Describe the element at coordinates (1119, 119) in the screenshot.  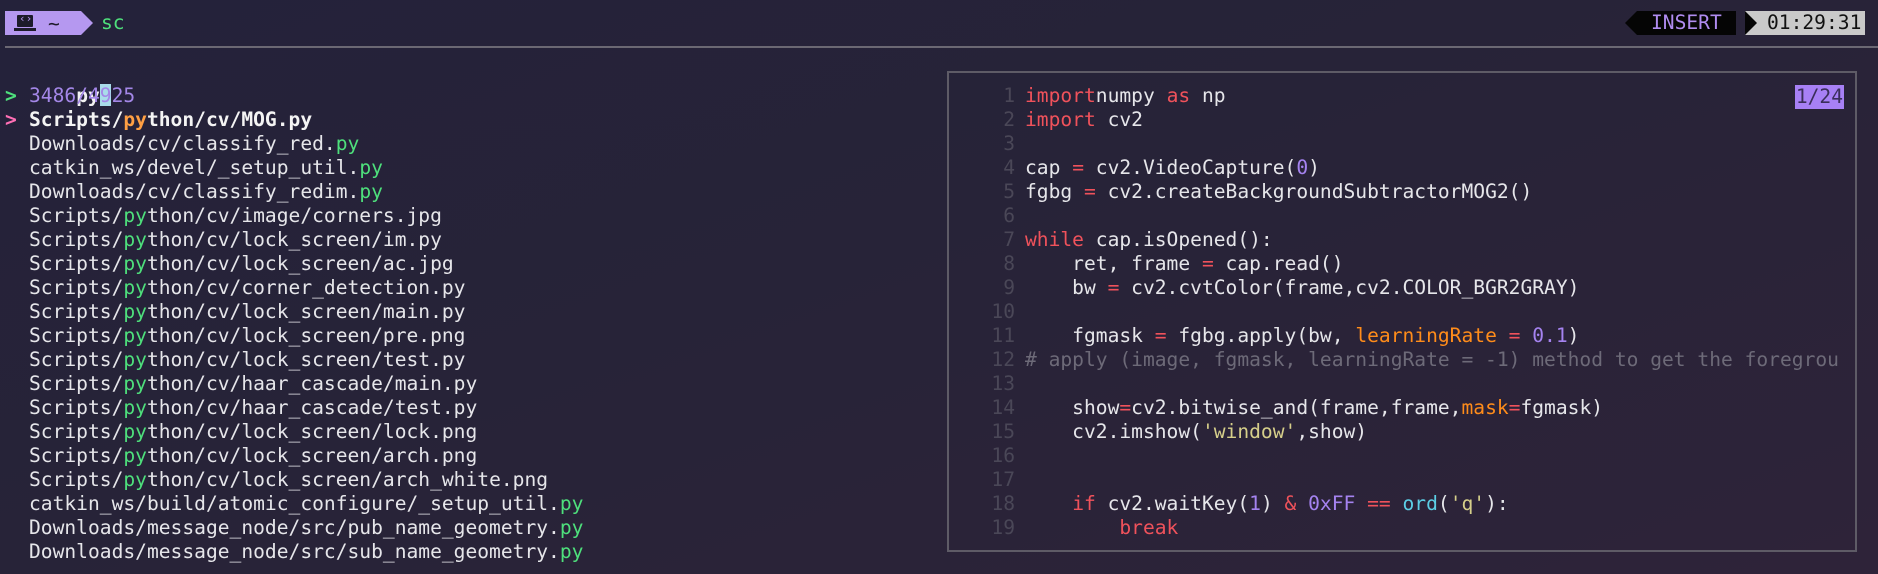
I see `code-token: cv2` at that location.